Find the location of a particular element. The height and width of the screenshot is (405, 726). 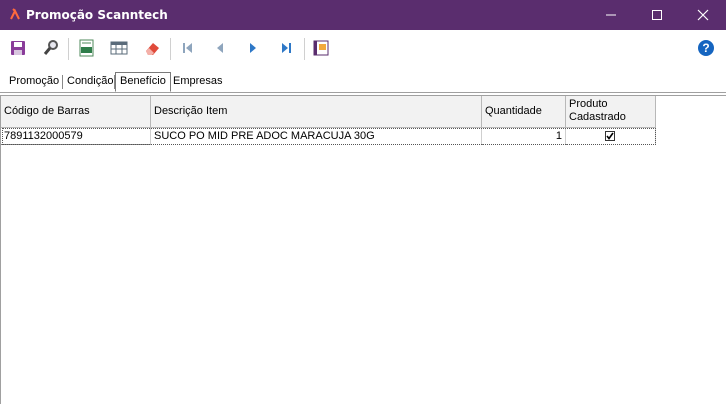

minimize-button is located at coordinates (611, 15).